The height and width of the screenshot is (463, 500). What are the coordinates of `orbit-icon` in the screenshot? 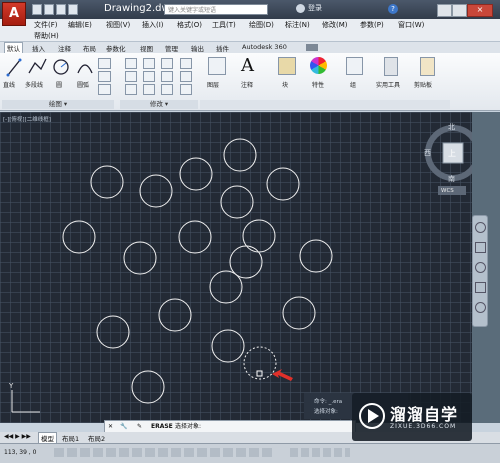 It's located at (480, 287).